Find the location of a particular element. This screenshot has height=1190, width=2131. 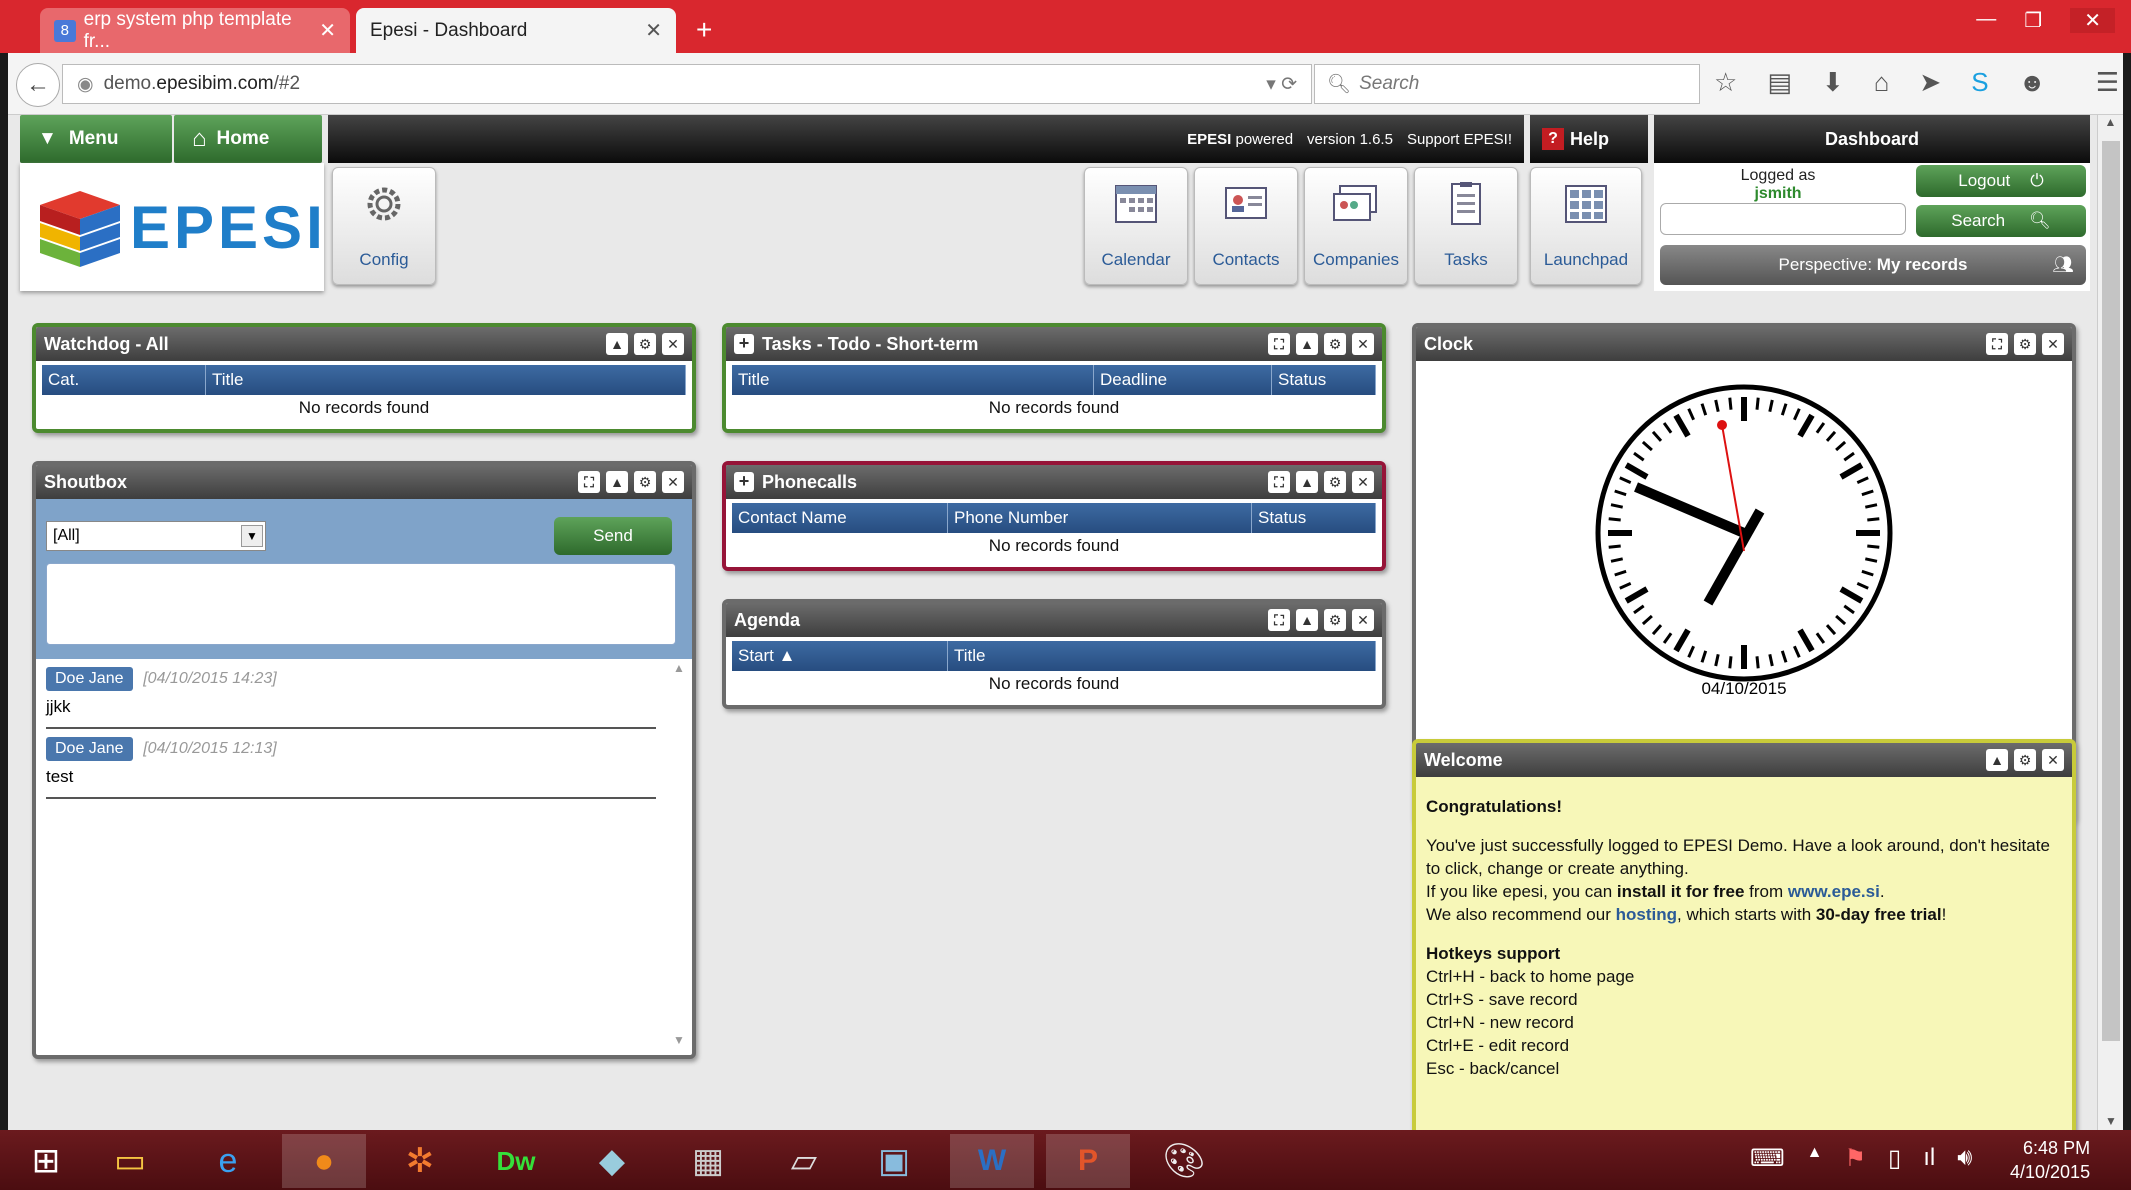

keyboard-icon: ⌨ is located at coordinates (1767, 1158).